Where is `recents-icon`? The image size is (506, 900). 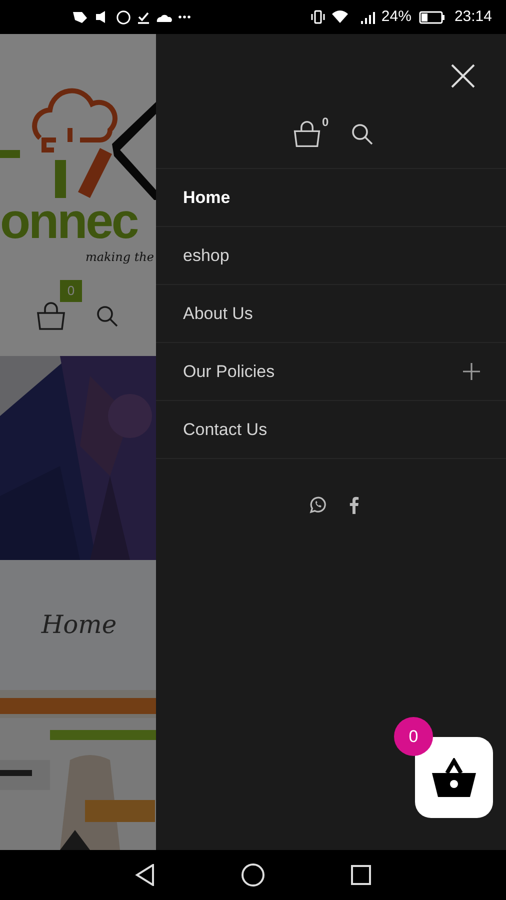
recents-icon is located at coordinates (361, 875).